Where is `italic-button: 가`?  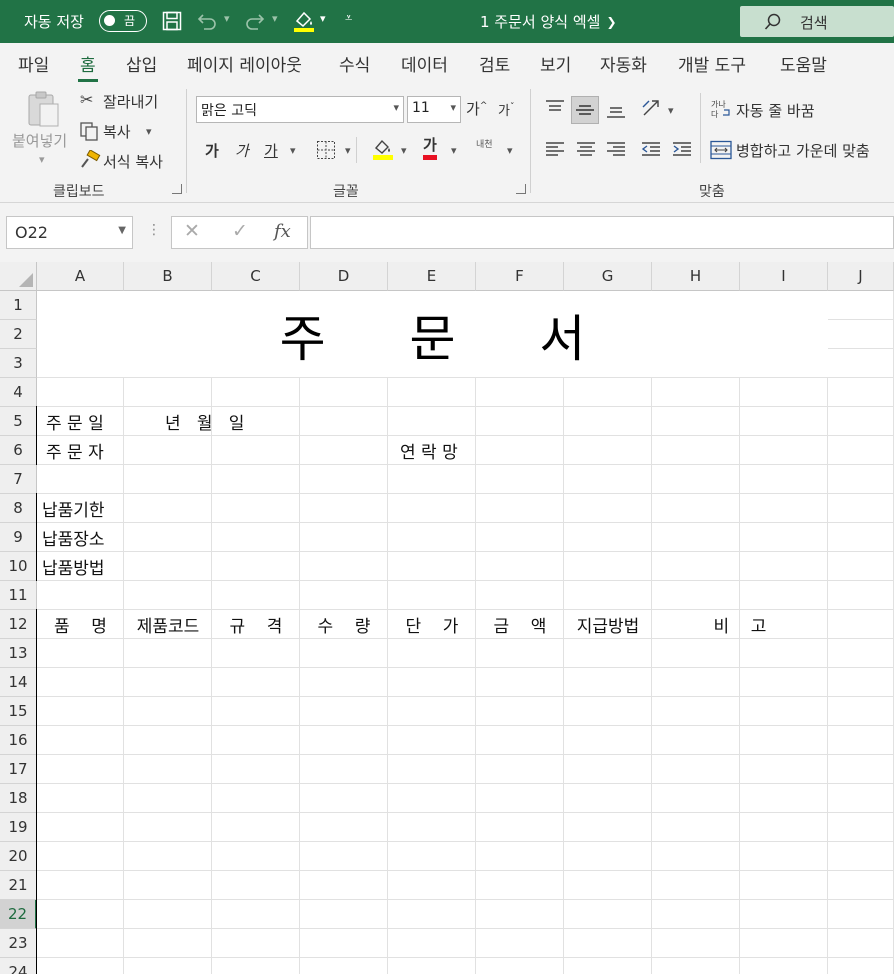 italic-button: 가 is located at coordinates (242, 150).